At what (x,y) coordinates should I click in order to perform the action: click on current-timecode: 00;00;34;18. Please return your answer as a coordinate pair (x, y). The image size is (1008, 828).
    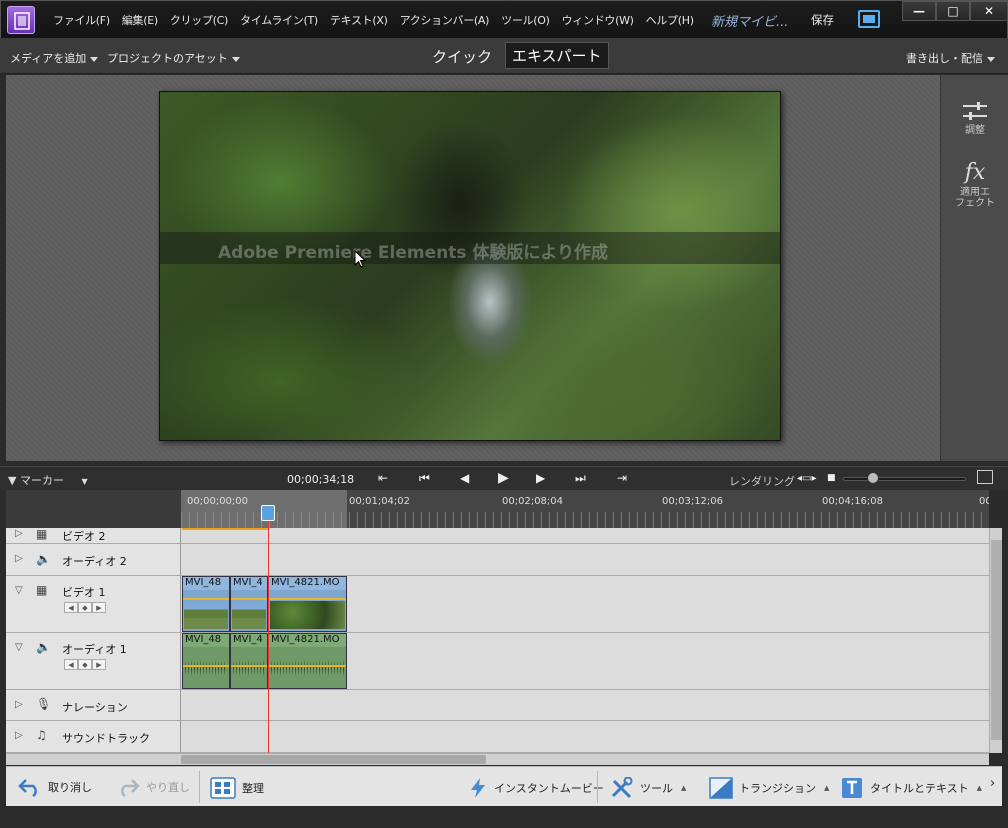
    Looking at the image, I should click on (320, 479).